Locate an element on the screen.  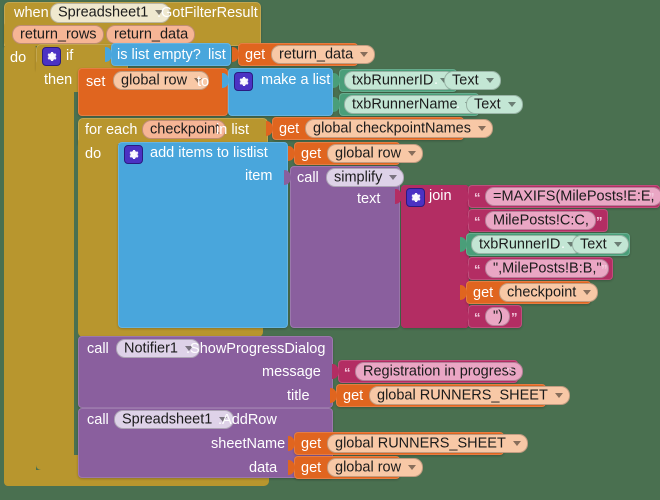
text-field-3: ",MilePosts!B:B," is located at coordinates (547, 268).